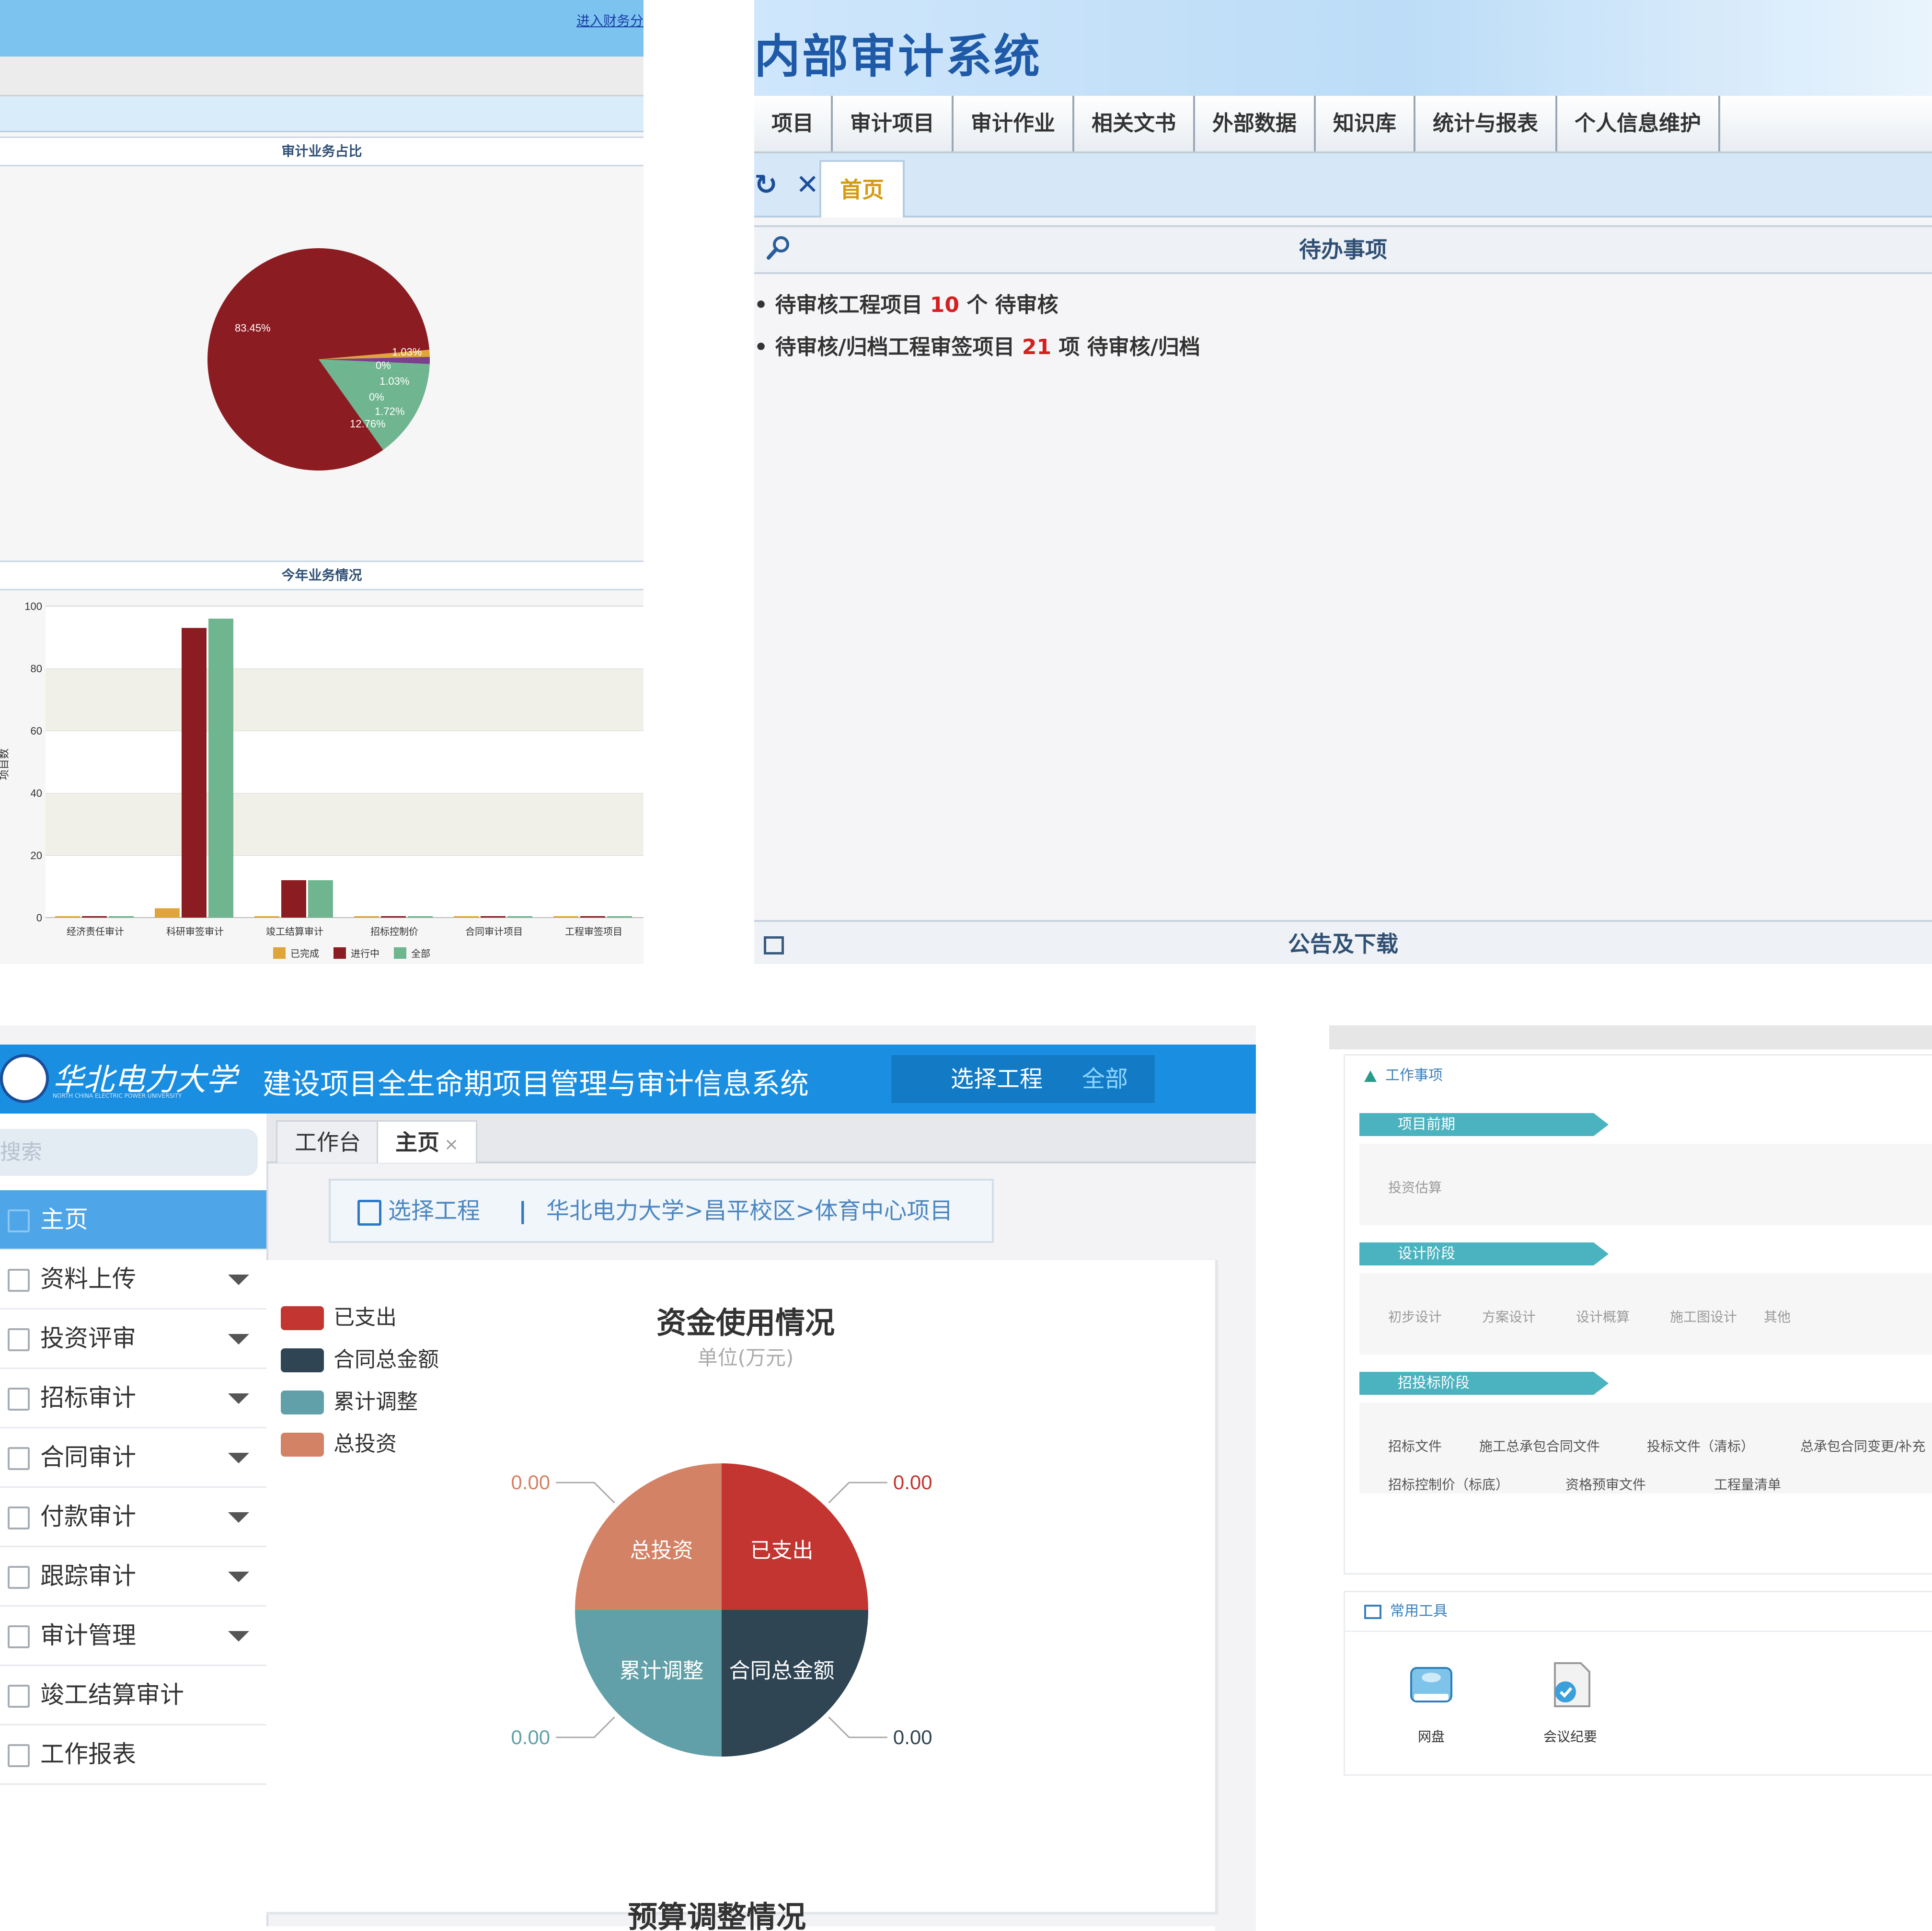 This screenshot has width=1932, height=1931. Describe the element at coordinates (95, 931) in the screenshot. I see `x-tick-label: 经济责任审计` at that location.